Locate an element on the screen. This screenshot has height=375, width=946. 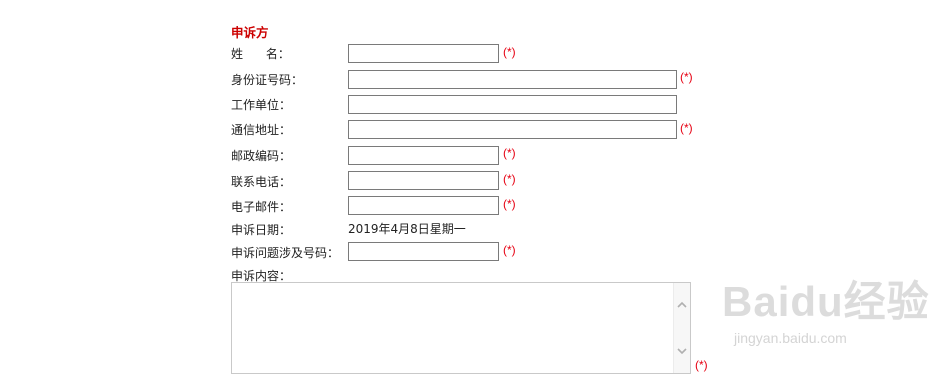
scroll-up-icon is located at coordinates (682, 305).